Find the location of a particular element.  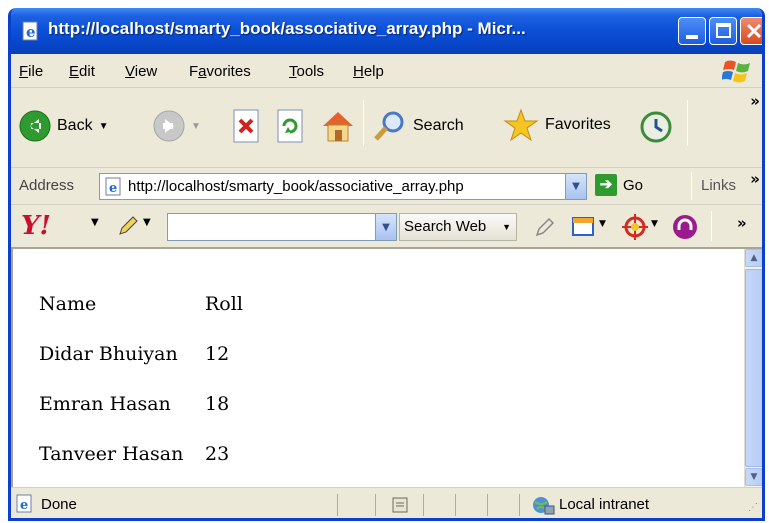

scroll-up-button: ▲ is located at coordinates (753, 258).